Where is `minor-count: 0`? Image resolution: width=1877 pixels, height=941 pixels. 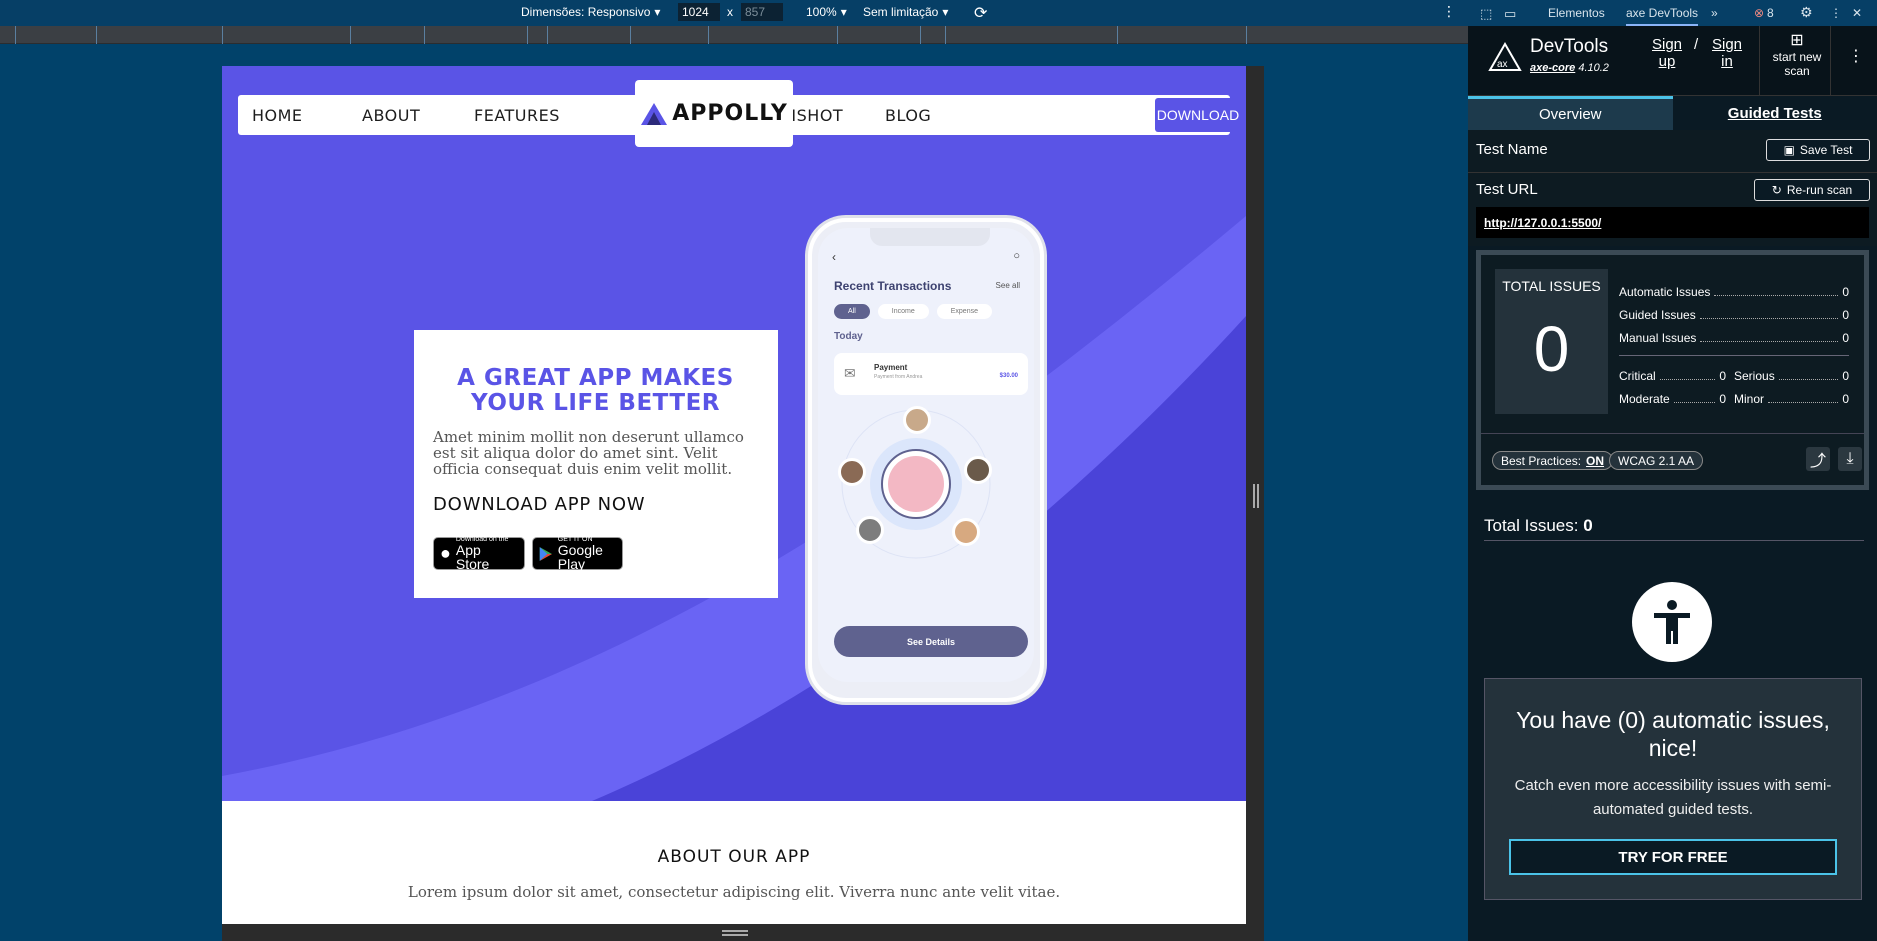
minor-count: 0 is located at coordinates (1845, 399).